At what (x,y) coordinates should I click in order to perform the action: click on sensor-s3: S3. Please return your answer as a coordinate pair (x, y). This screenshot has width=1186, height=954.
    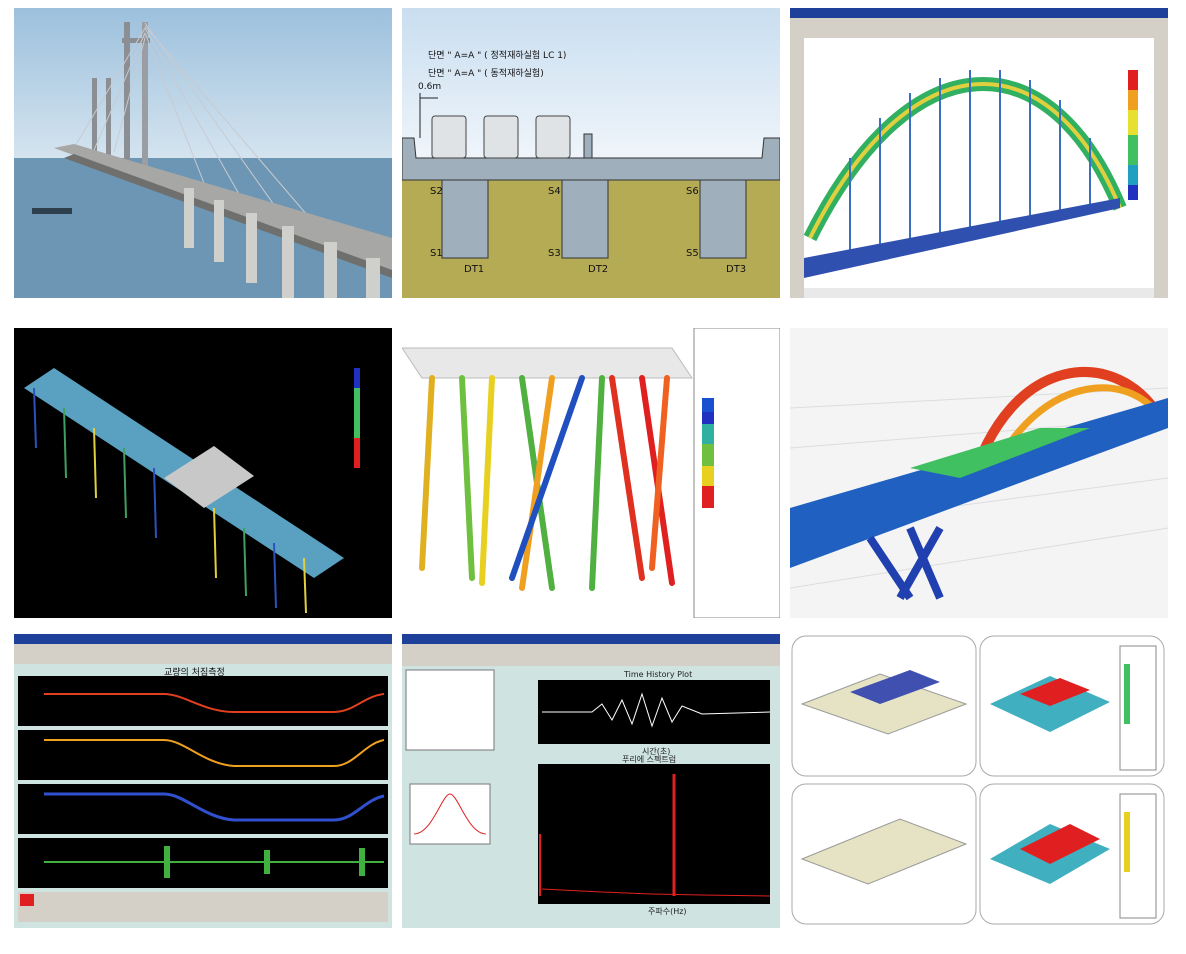
    Looking at the image, I should click on (554, 253).